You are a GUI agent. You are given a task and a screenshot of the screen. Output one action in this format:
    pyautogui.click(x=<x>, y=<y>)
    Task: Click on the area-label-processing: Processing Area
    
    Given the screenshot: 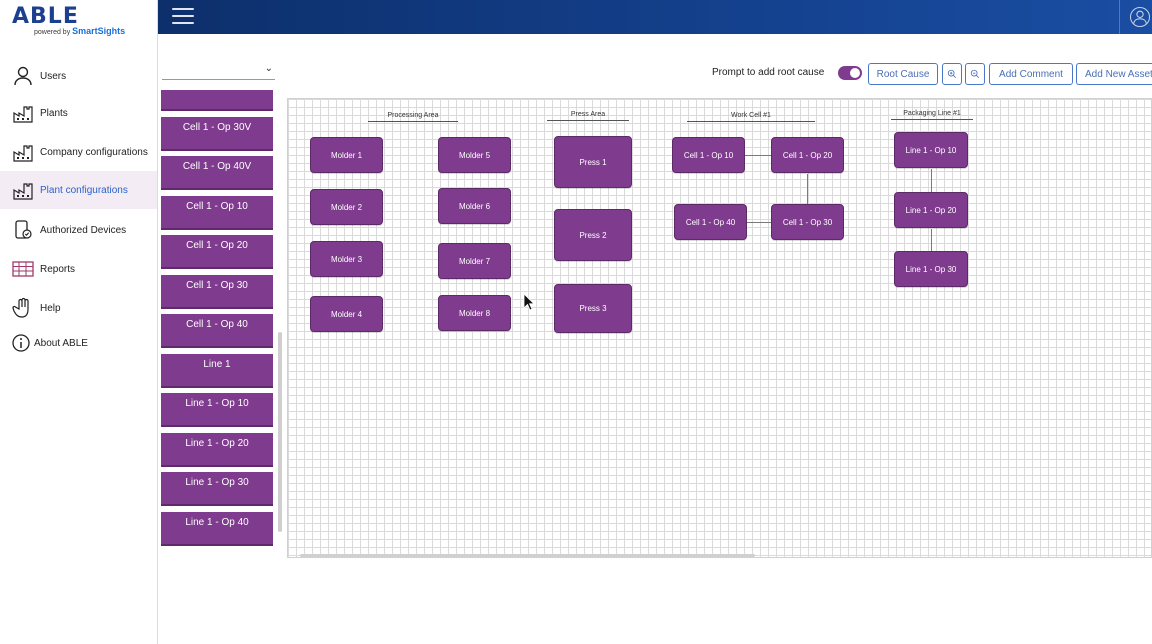 What is the action you would take?
    pyautogui.click(x=413, y=117)
    